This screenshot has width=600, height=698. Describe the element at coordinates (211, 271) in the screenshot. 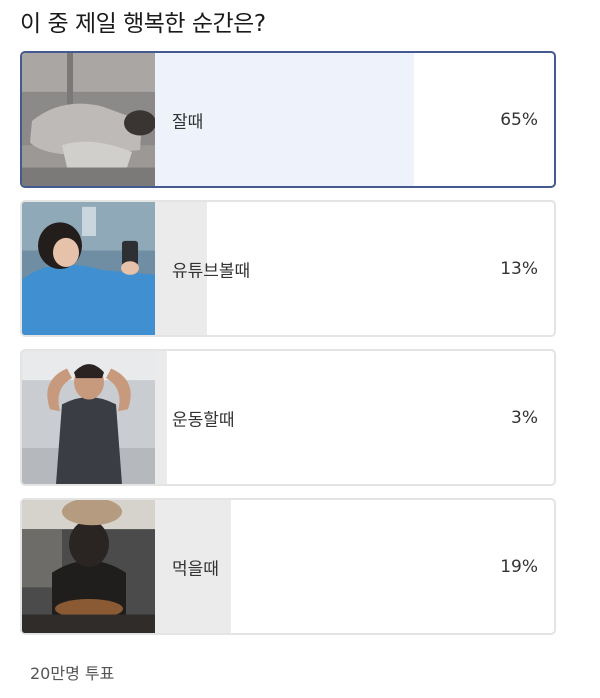

I see `option-label: 유튜브볼때` at that location.